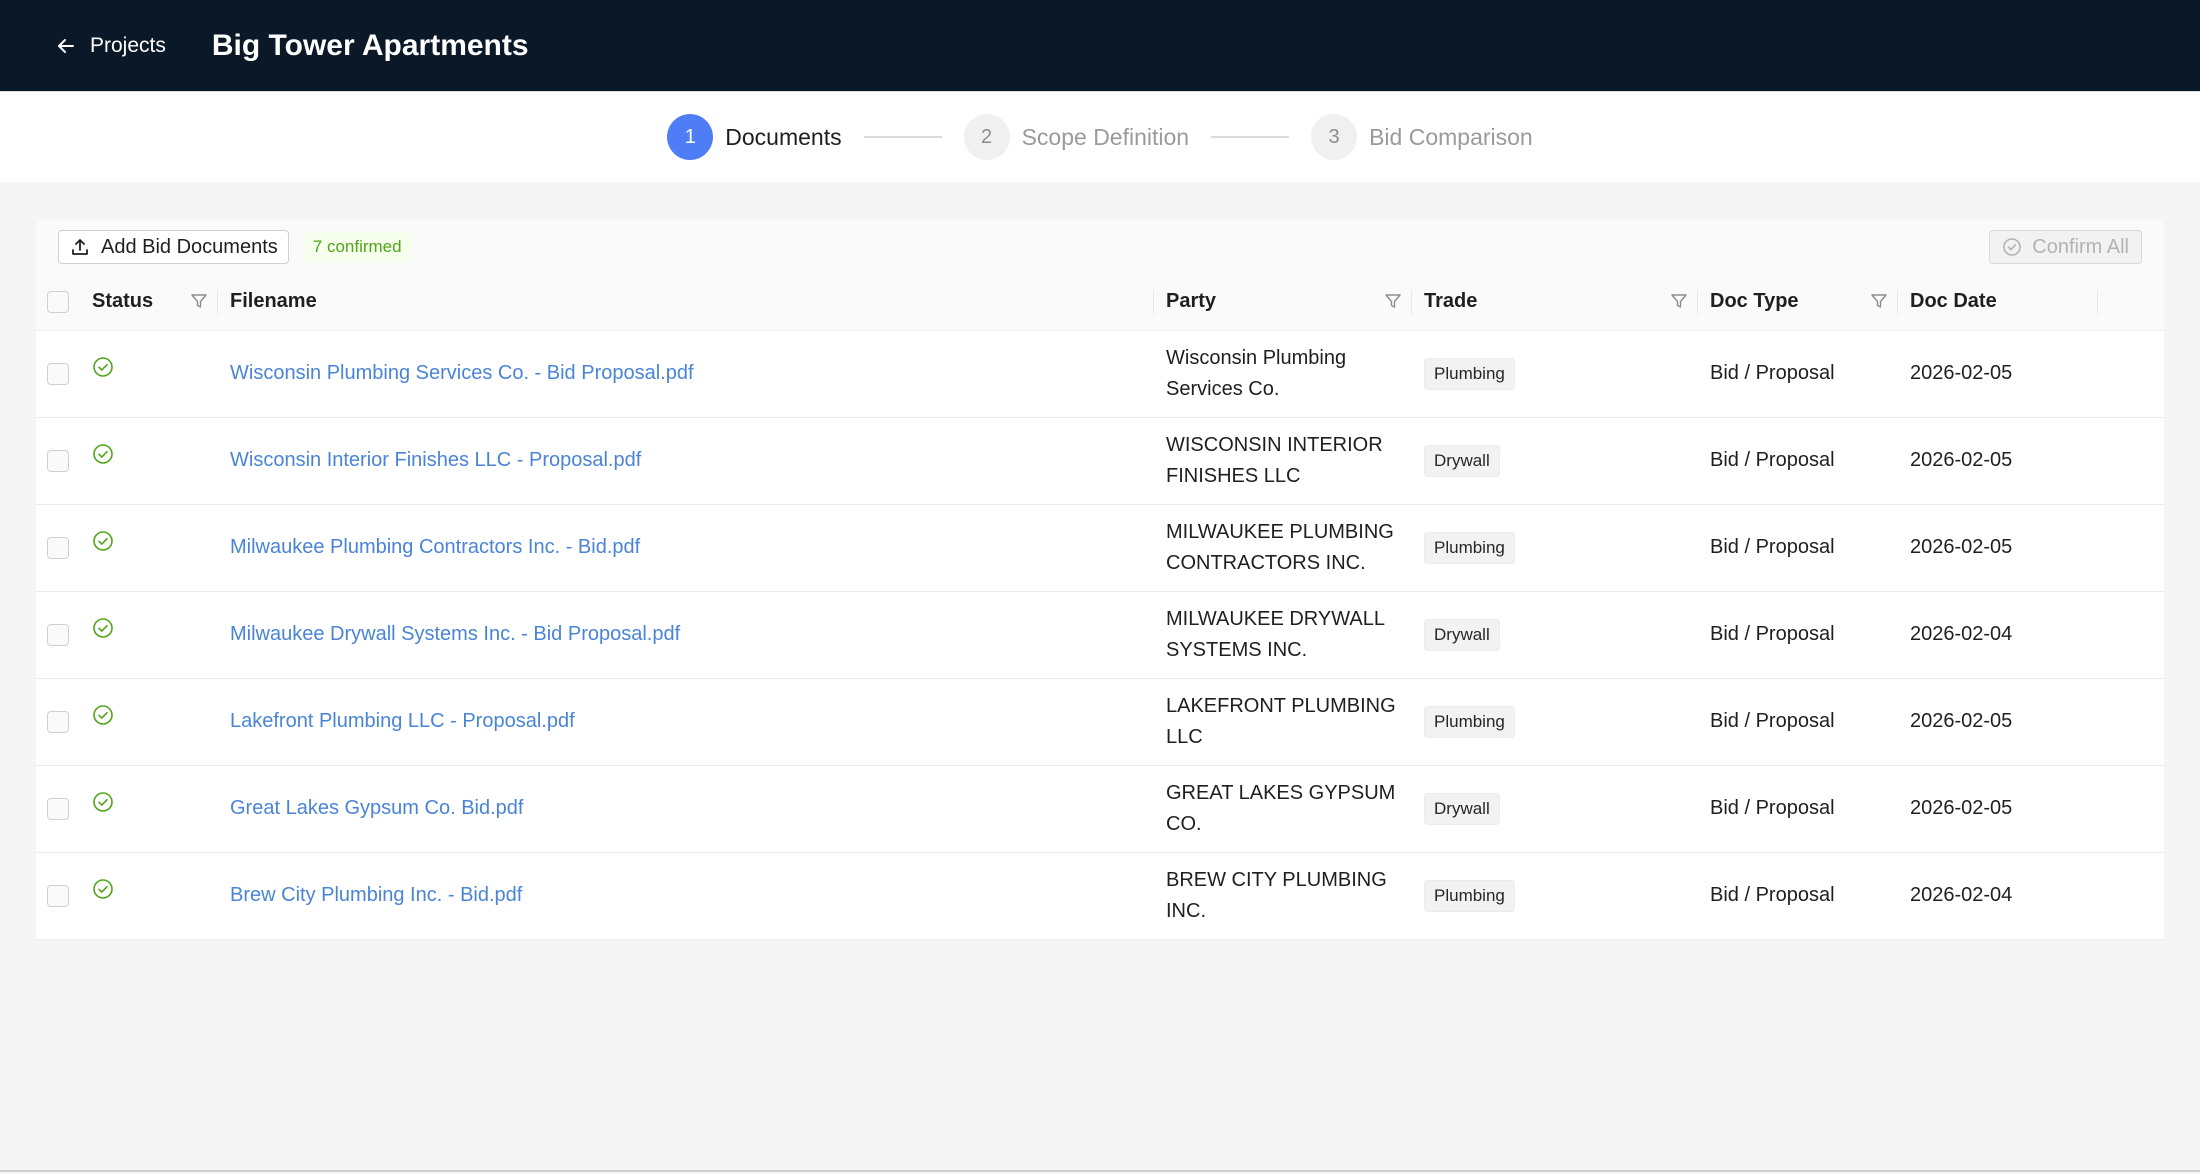  I want to click on filename-cell: Great Lakes Gypsum Co. Bid.pdf, so click(686, 809).